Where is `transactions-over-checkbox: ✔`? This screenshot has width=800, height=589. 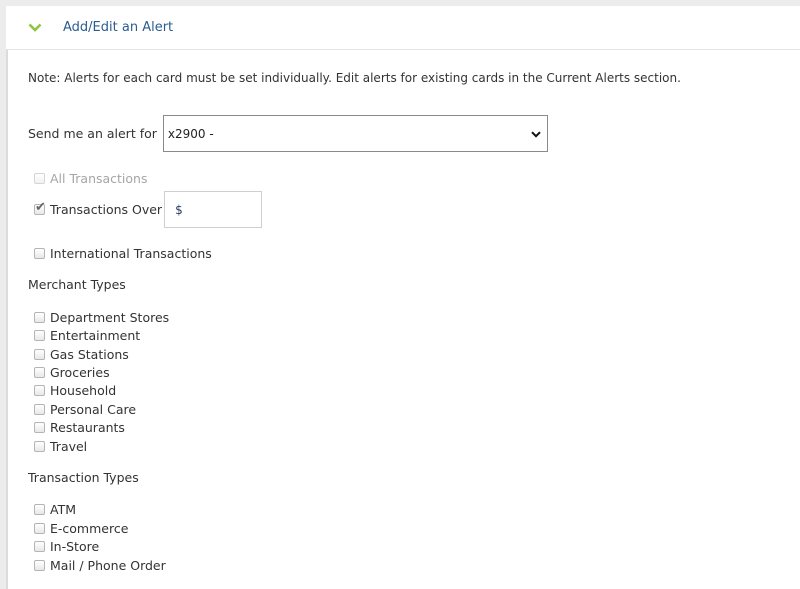
transactions-over-checkbox: ✔ is located at coordinates (40, 207).